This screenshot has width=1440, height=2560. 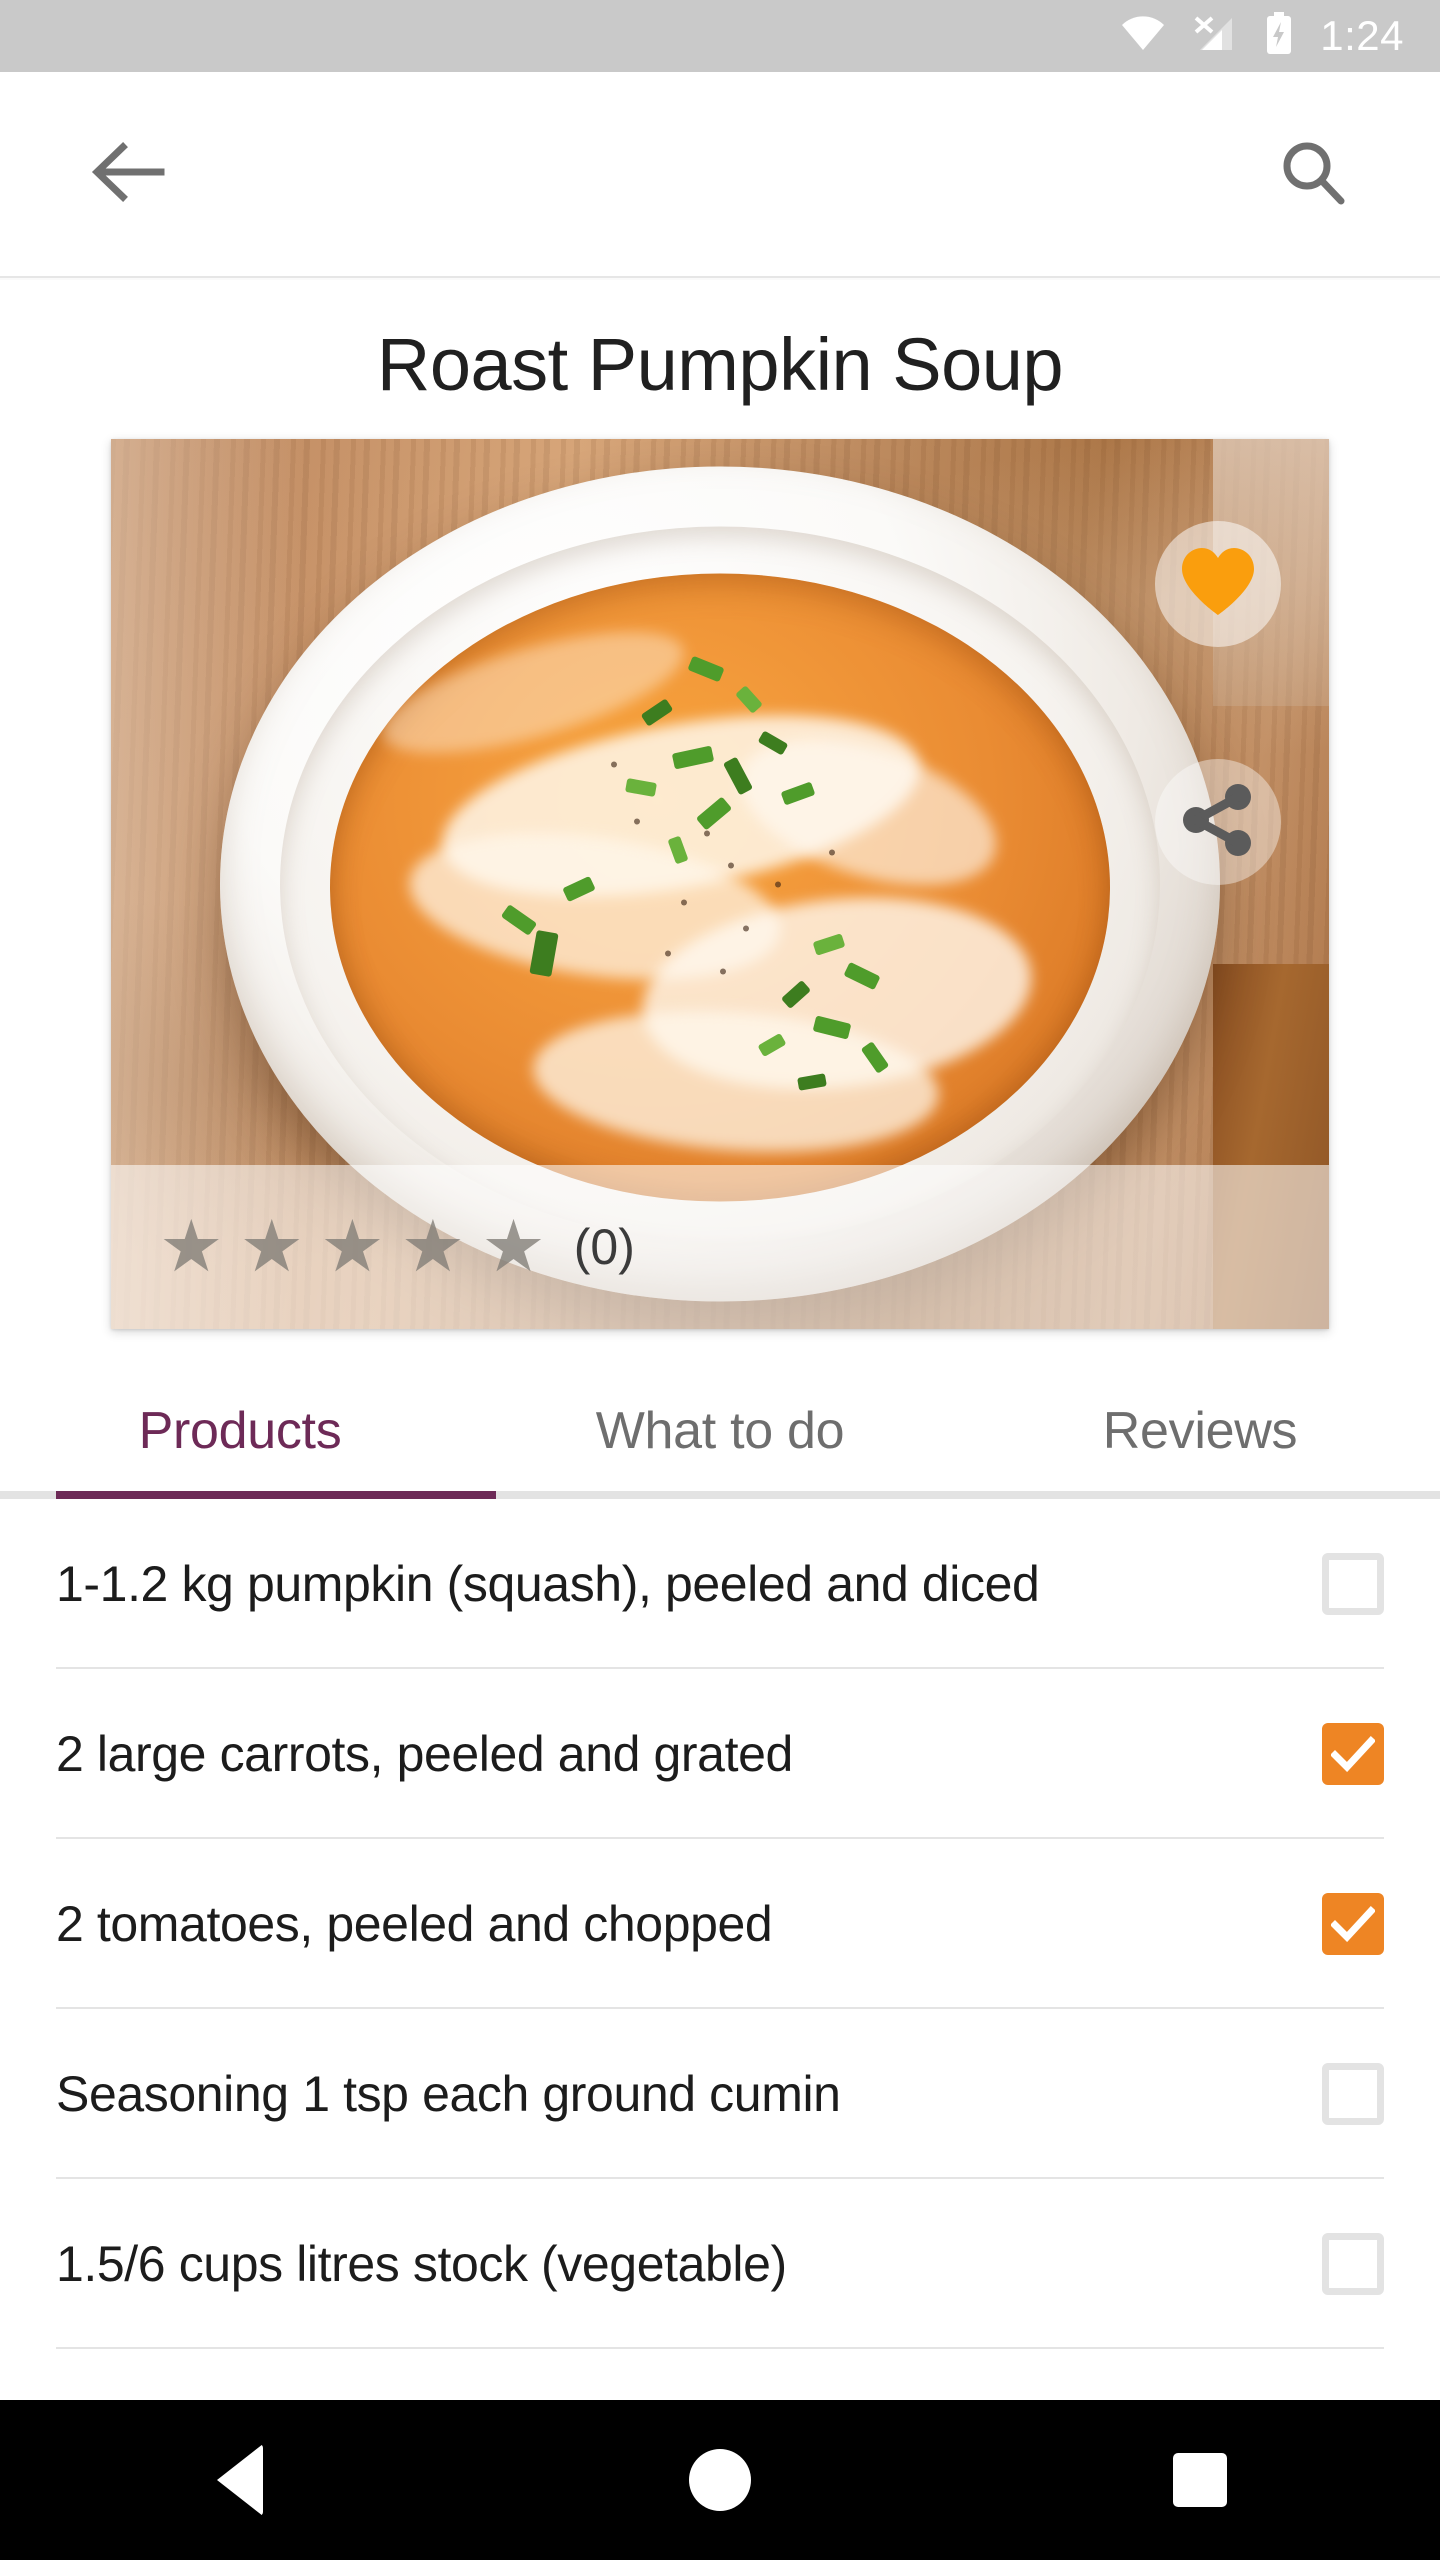 What do you see at coordinates (1279, 36) in the screenshot?
I see `battery-charging-icon` at bounding box center [1279, 36].